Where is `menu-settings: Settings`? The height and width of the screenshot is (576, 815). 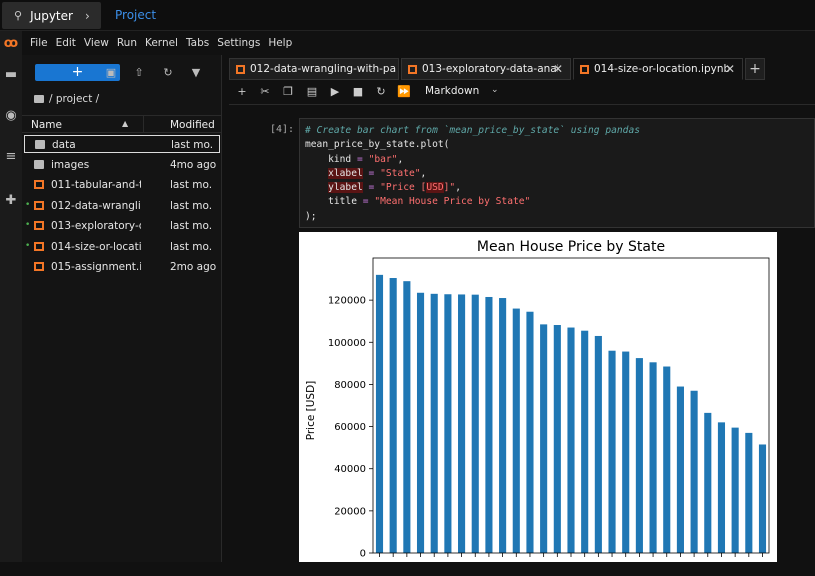 menu-settings: Settings is located at coordinates (238, 43).